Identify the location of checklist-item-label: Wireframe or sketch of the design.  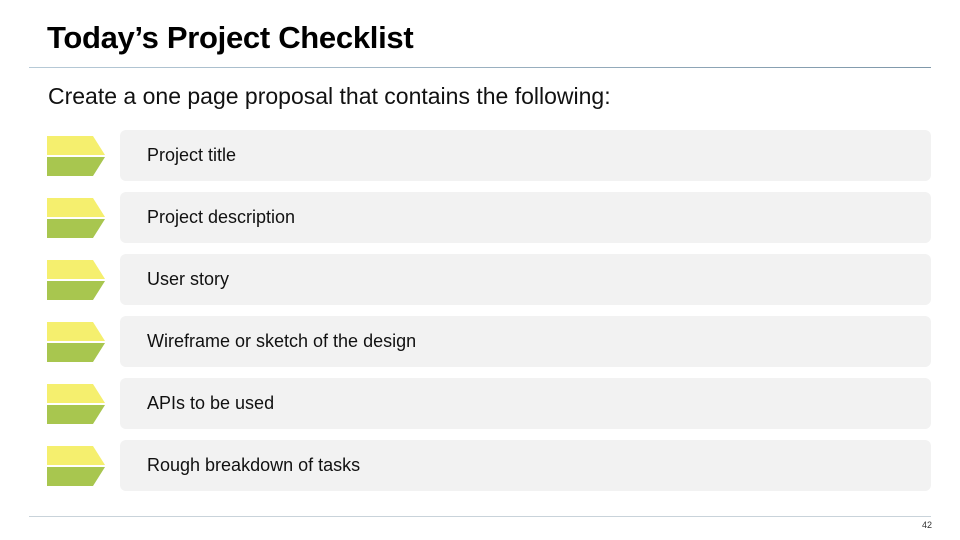
(282, 341).